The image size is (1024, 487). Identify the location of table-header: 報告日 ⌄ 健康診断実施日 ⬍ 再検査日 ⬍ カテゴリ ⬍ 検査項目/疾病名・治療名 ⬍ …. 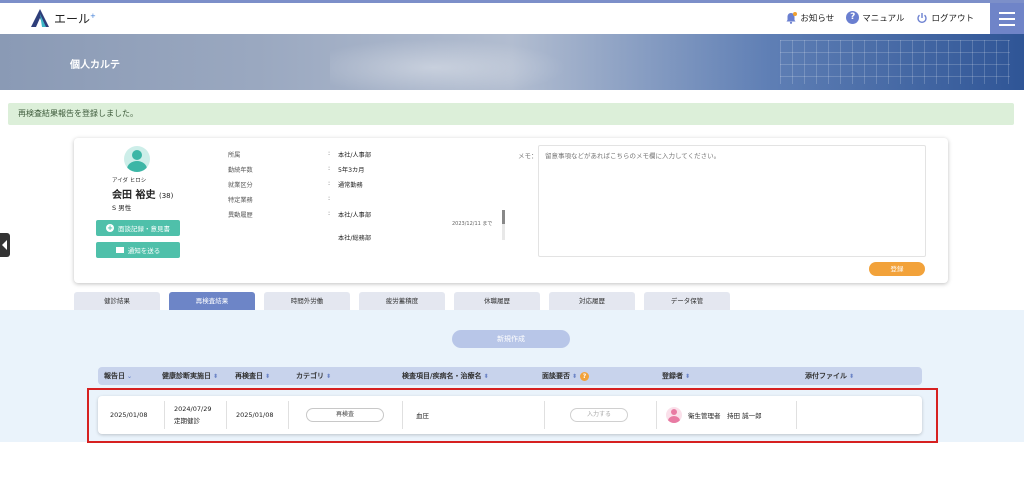
(510, 376).